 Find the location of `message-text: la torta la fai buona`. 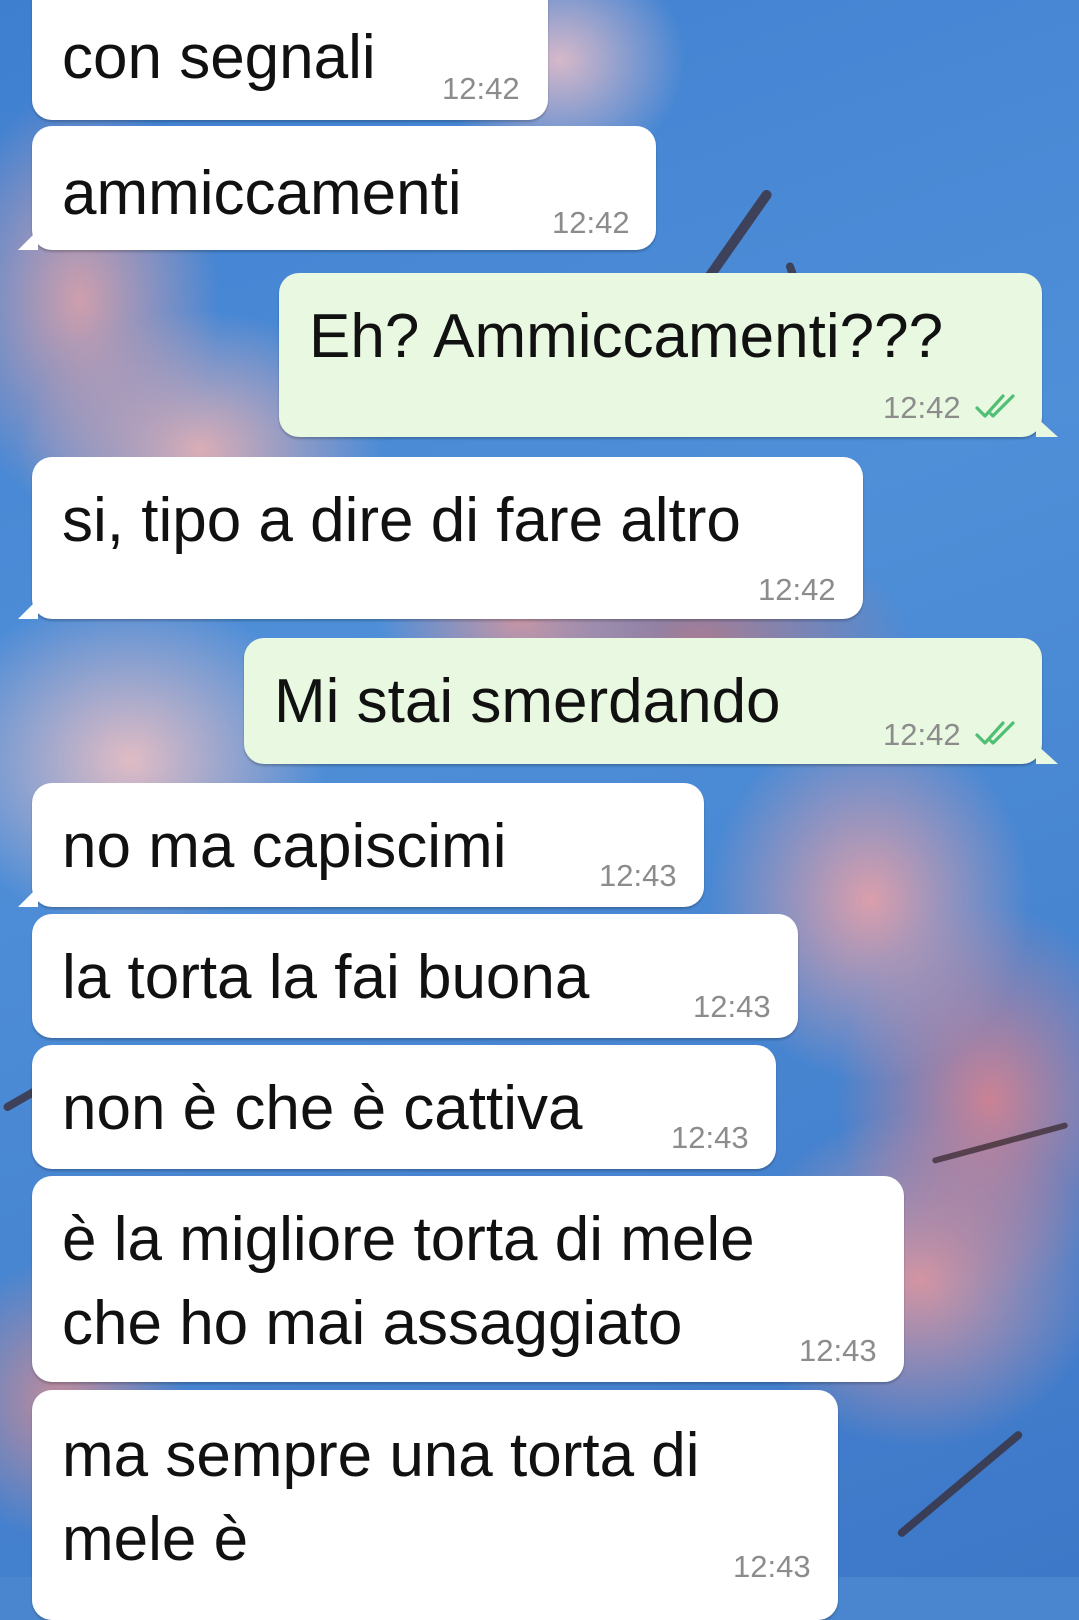

message-text: la torta la fai buona is located at coordinates (326, 977).